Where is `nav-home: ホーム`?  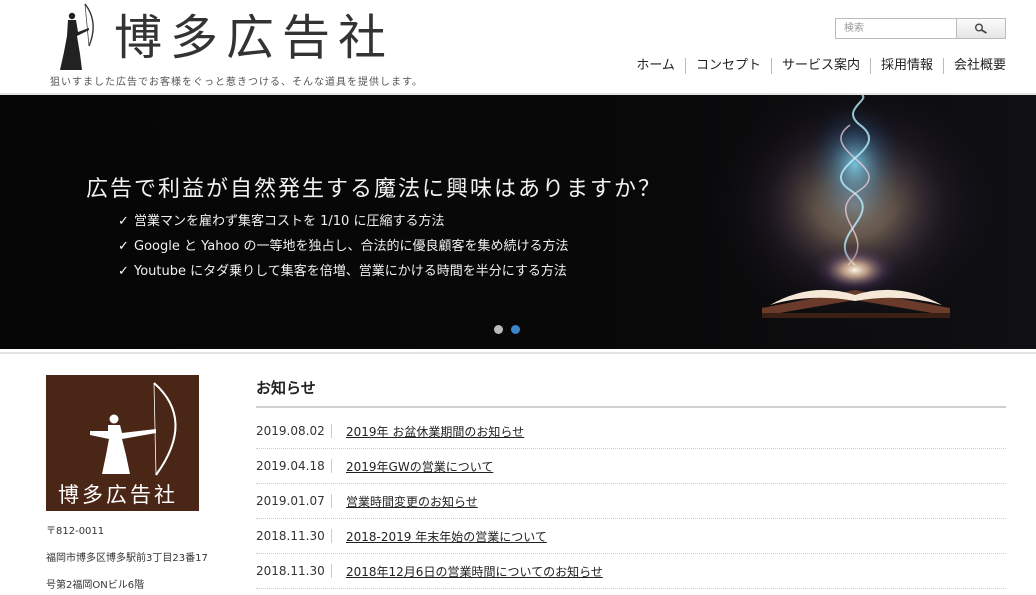 nav-home: ホーム is located at coordinates (655, 66).